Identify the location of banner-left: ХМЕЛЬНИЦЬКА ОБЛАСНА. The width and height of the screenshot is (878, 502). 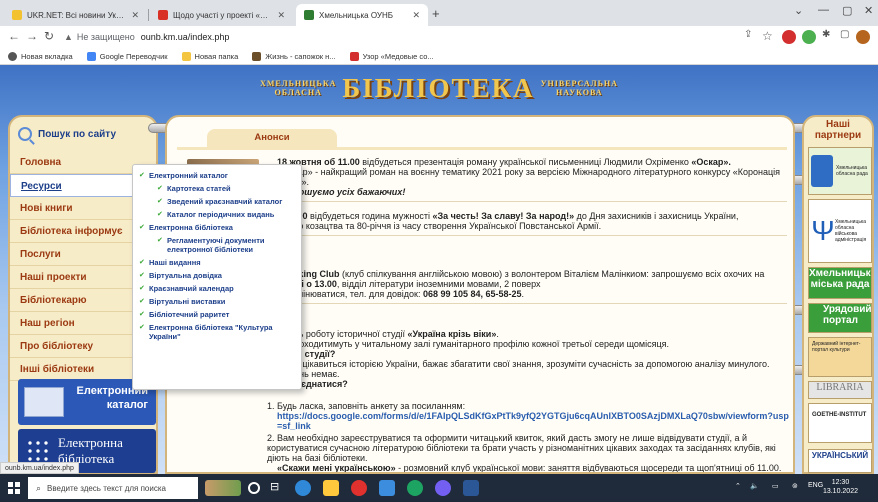
(298, 88).